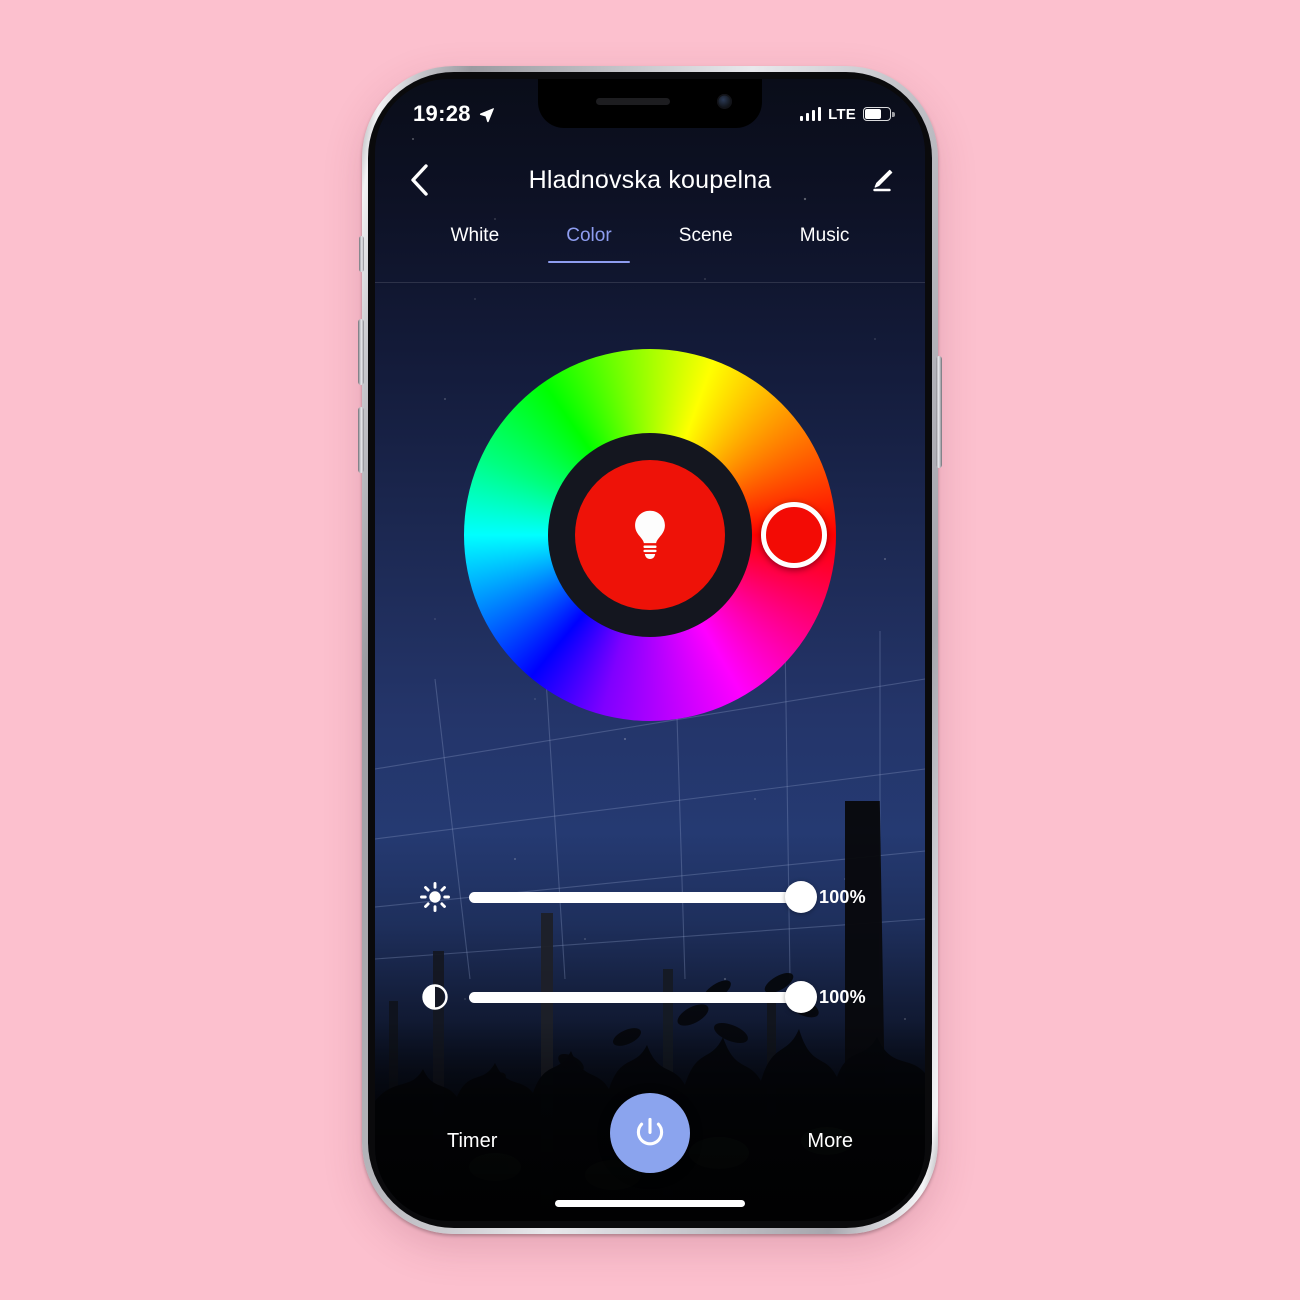 The image size is (1300, 1300). I want to click on nav-header: Hladnovska koupelna, so click(650, 180).